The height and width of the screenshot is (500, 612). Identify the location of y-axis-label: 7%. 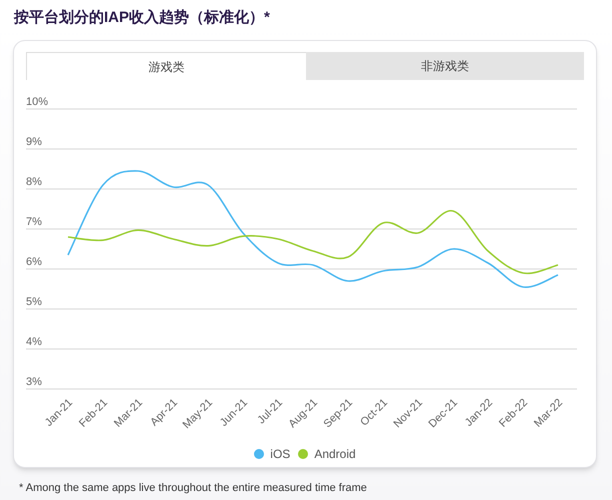
(34, 222).